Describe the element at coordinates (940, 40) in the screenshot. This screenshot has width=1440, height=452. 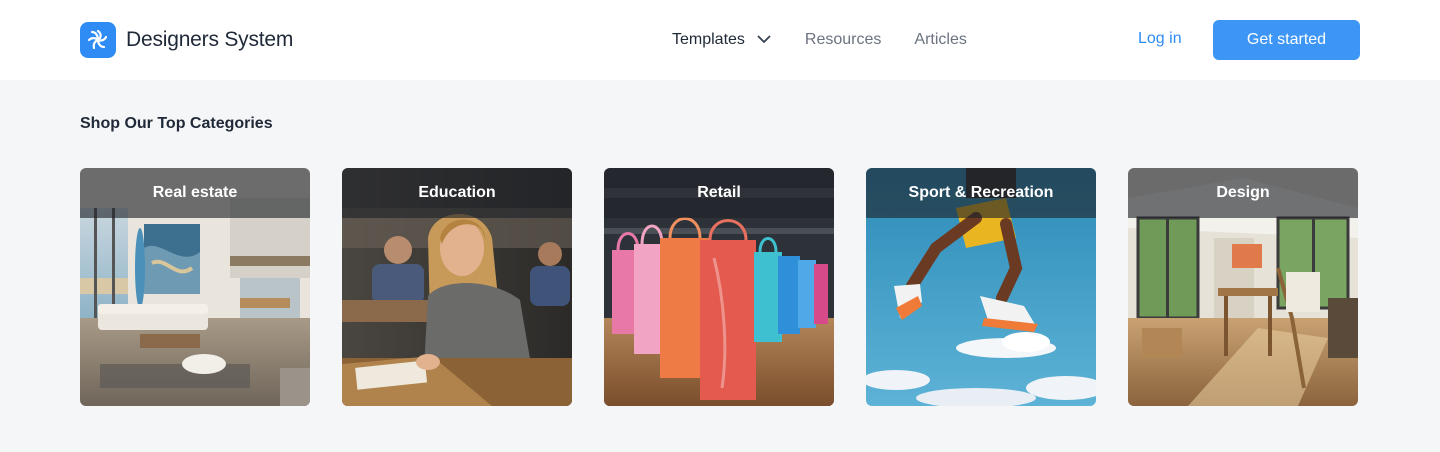
I see `nav-articles-link: Articles` at that location.